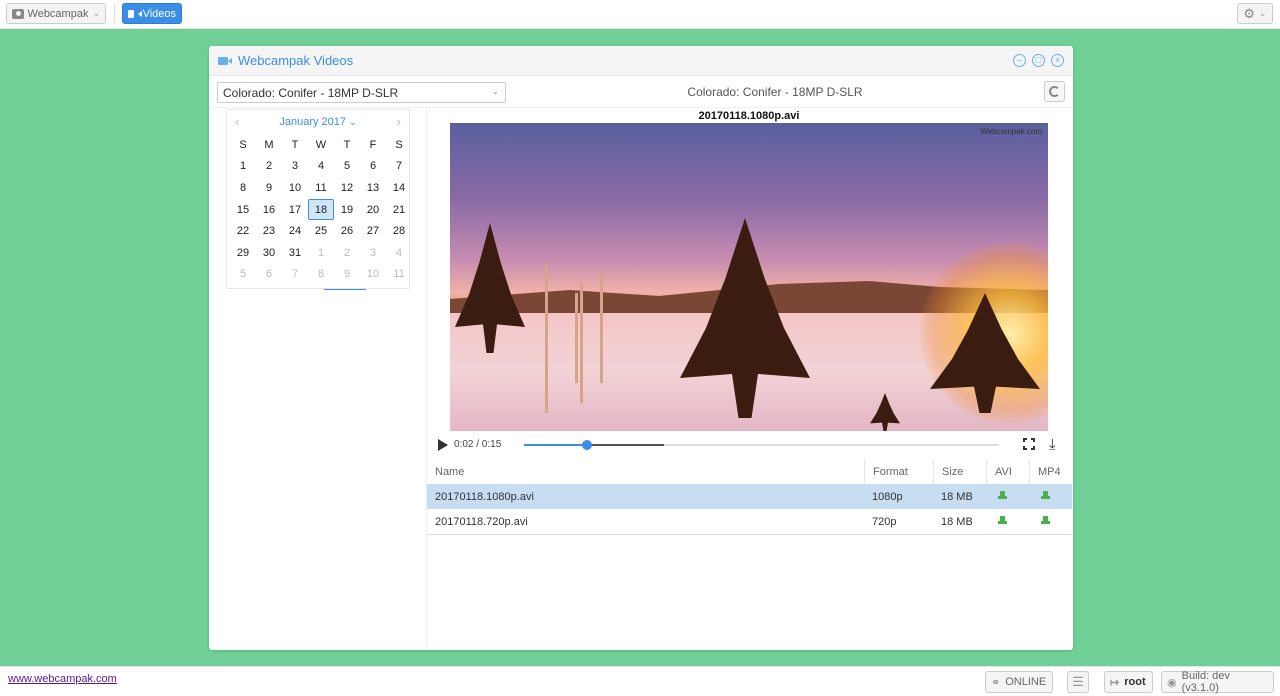 This screenshot has height=696, width=1280. What do you see at coordinates (1007, 471) in the screenshot?
I see `column-header-avi: AVI` at bounding box center [1007, 471].